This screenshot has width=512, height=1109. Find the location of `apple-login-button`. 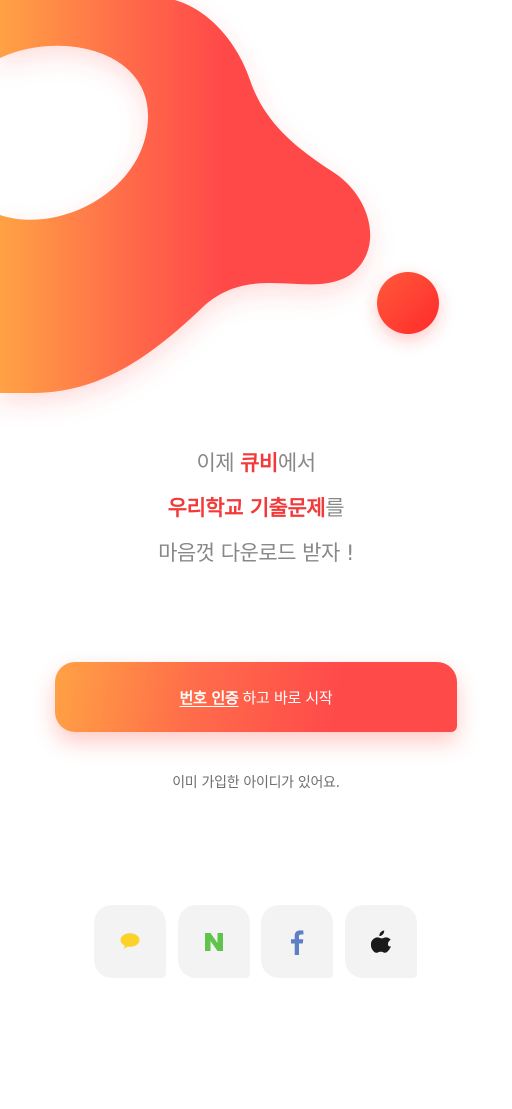

apple-login-button is located at coordinates (381, 941).